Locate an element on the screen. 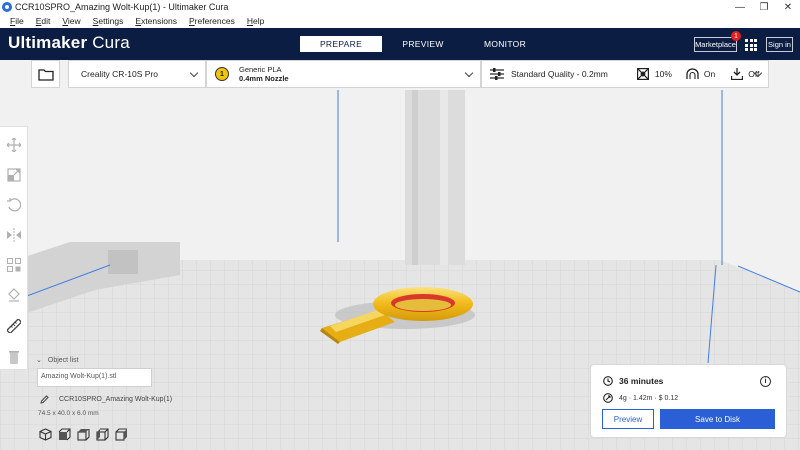 The height and width of the screenshot is (450, 800). tab-prepare: PREPARE is located at coordinates (341, 44).